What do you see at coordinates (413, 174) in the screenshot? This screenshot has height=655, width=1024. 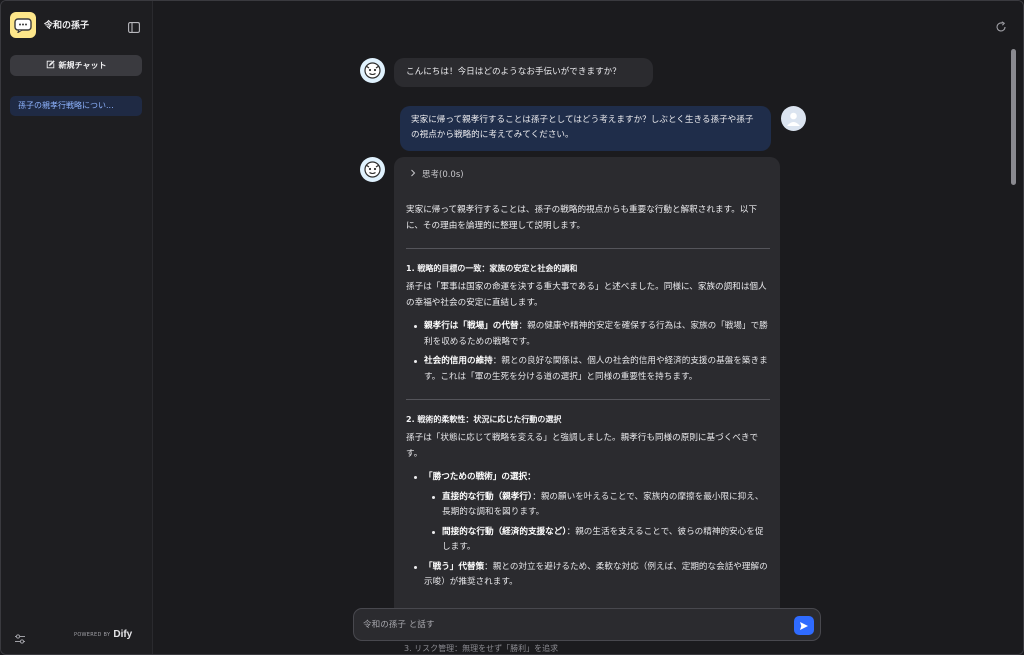 I see `chevron-right-icon` at bounding box center [413, 174].